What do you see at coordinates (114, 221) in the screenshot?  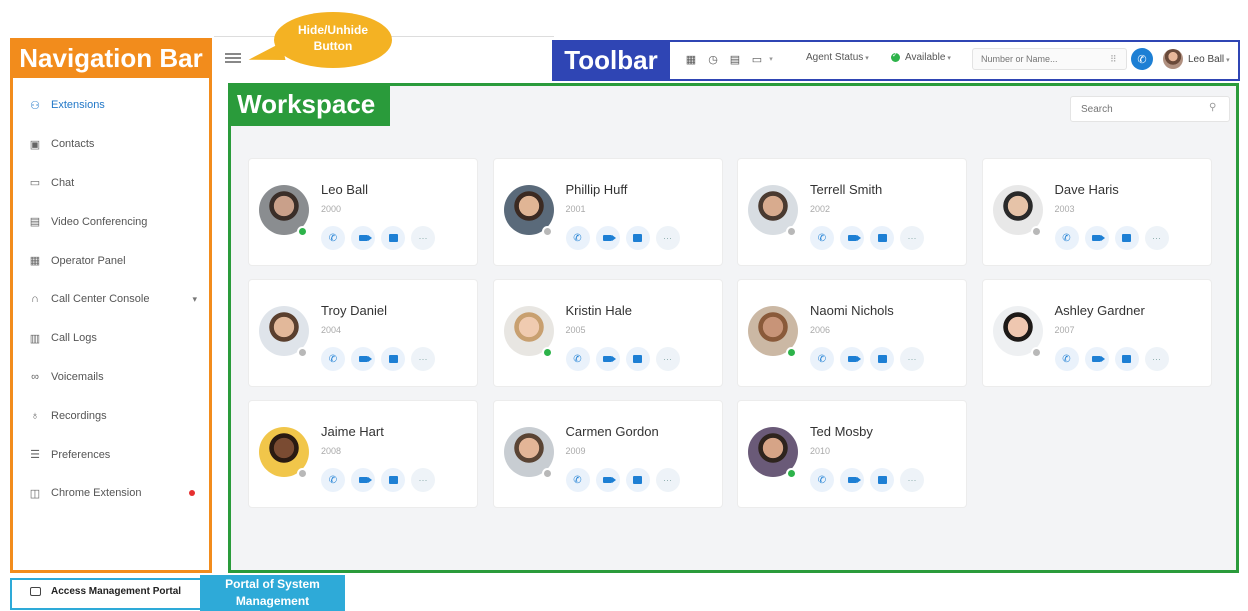 I see `sidebar-item-video-conferencing: ▤ Video Conferencing` at bounding box center [114, 221].